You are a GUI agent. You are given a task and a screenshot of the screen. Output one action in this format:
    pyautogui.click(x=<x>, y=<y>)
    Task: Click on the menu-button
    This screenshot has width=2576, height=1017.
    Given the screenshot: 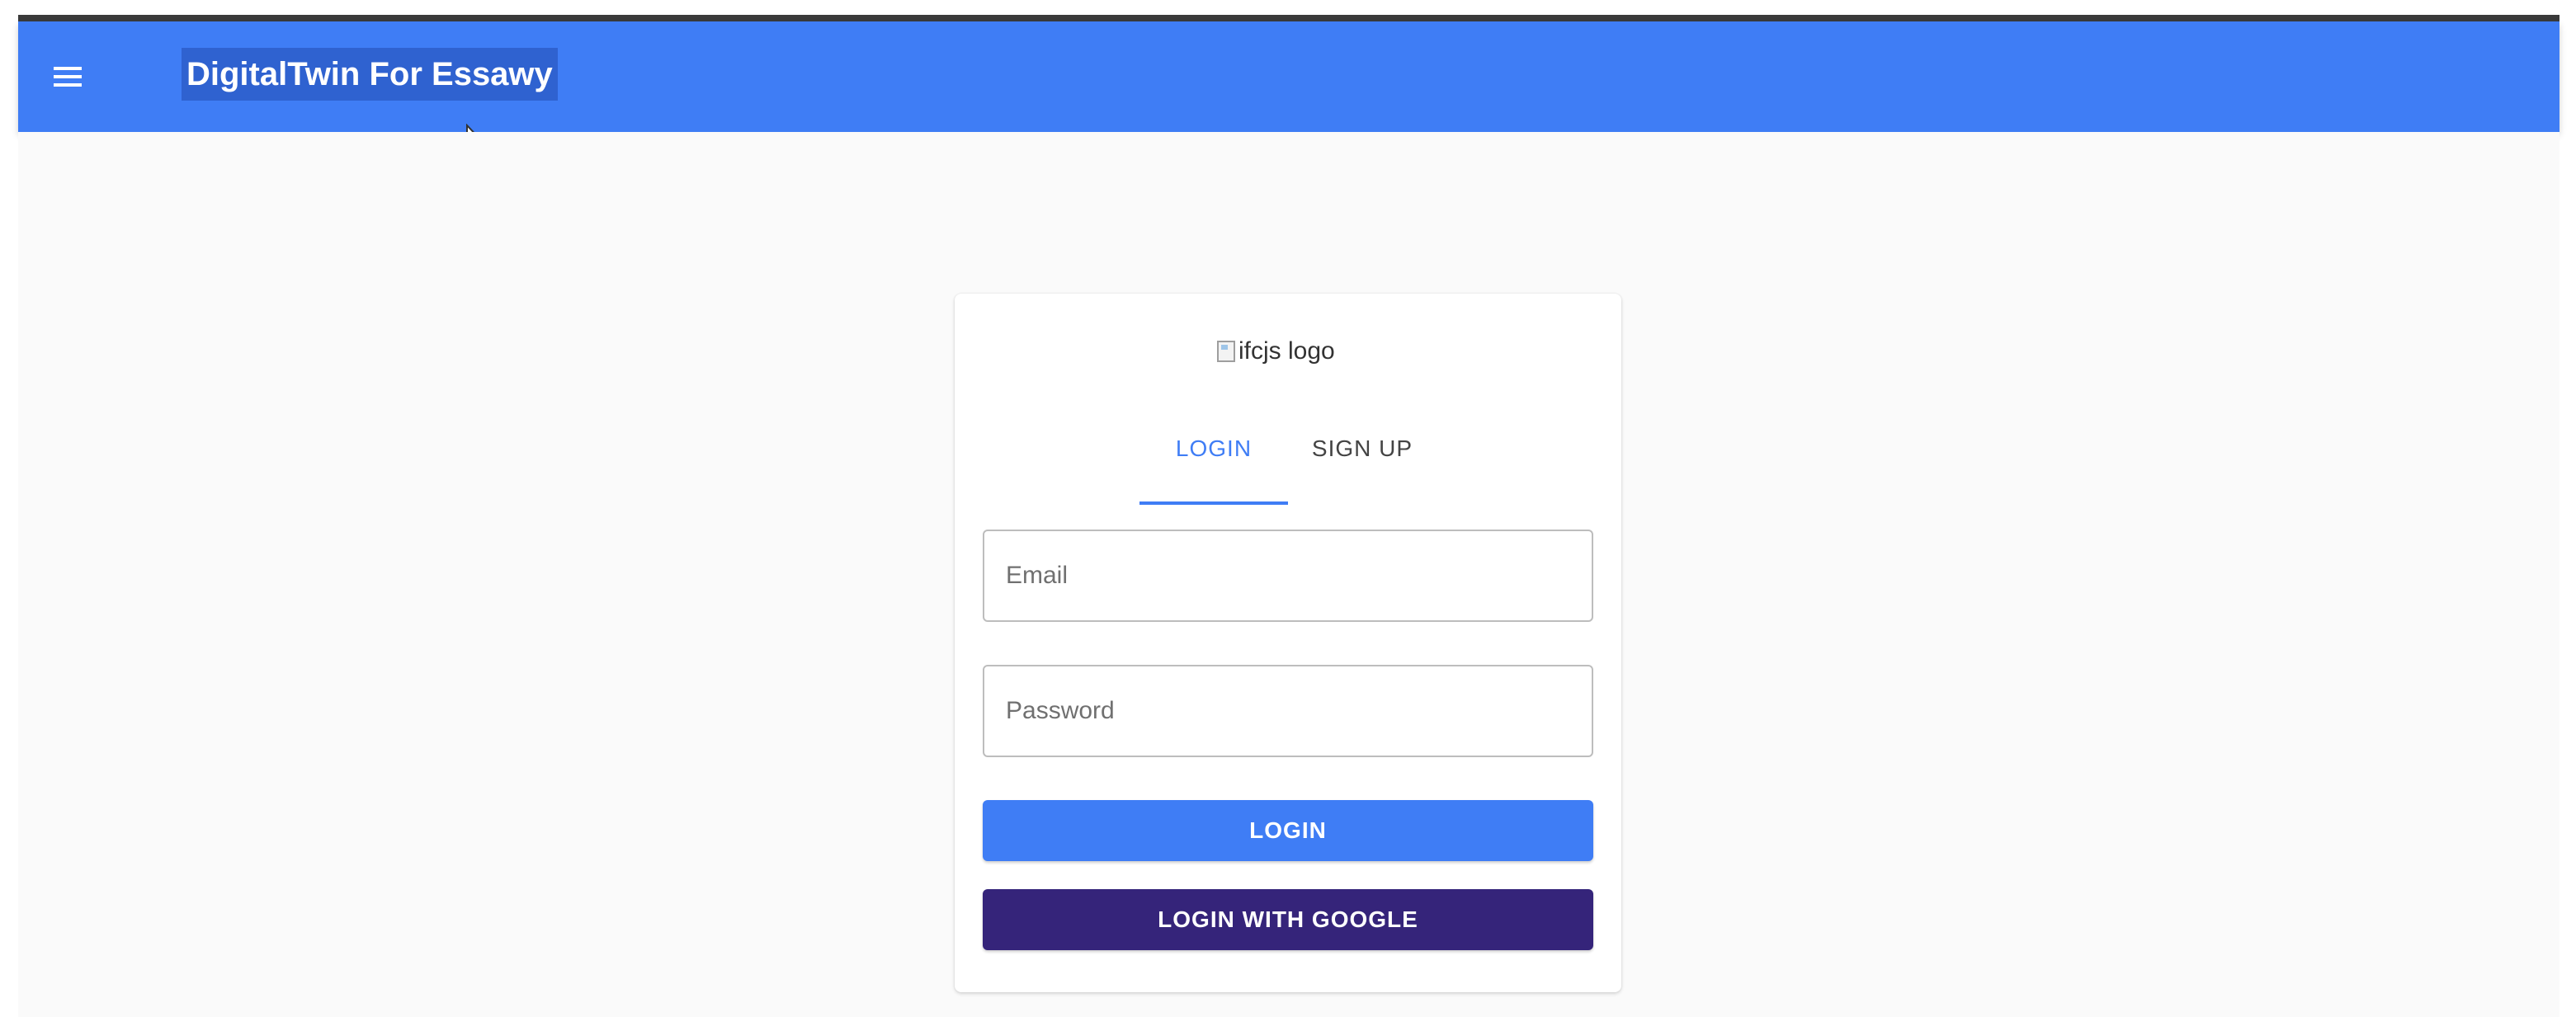 What is the action you would take?
    pyautogui.click(x=67, y=77)
    